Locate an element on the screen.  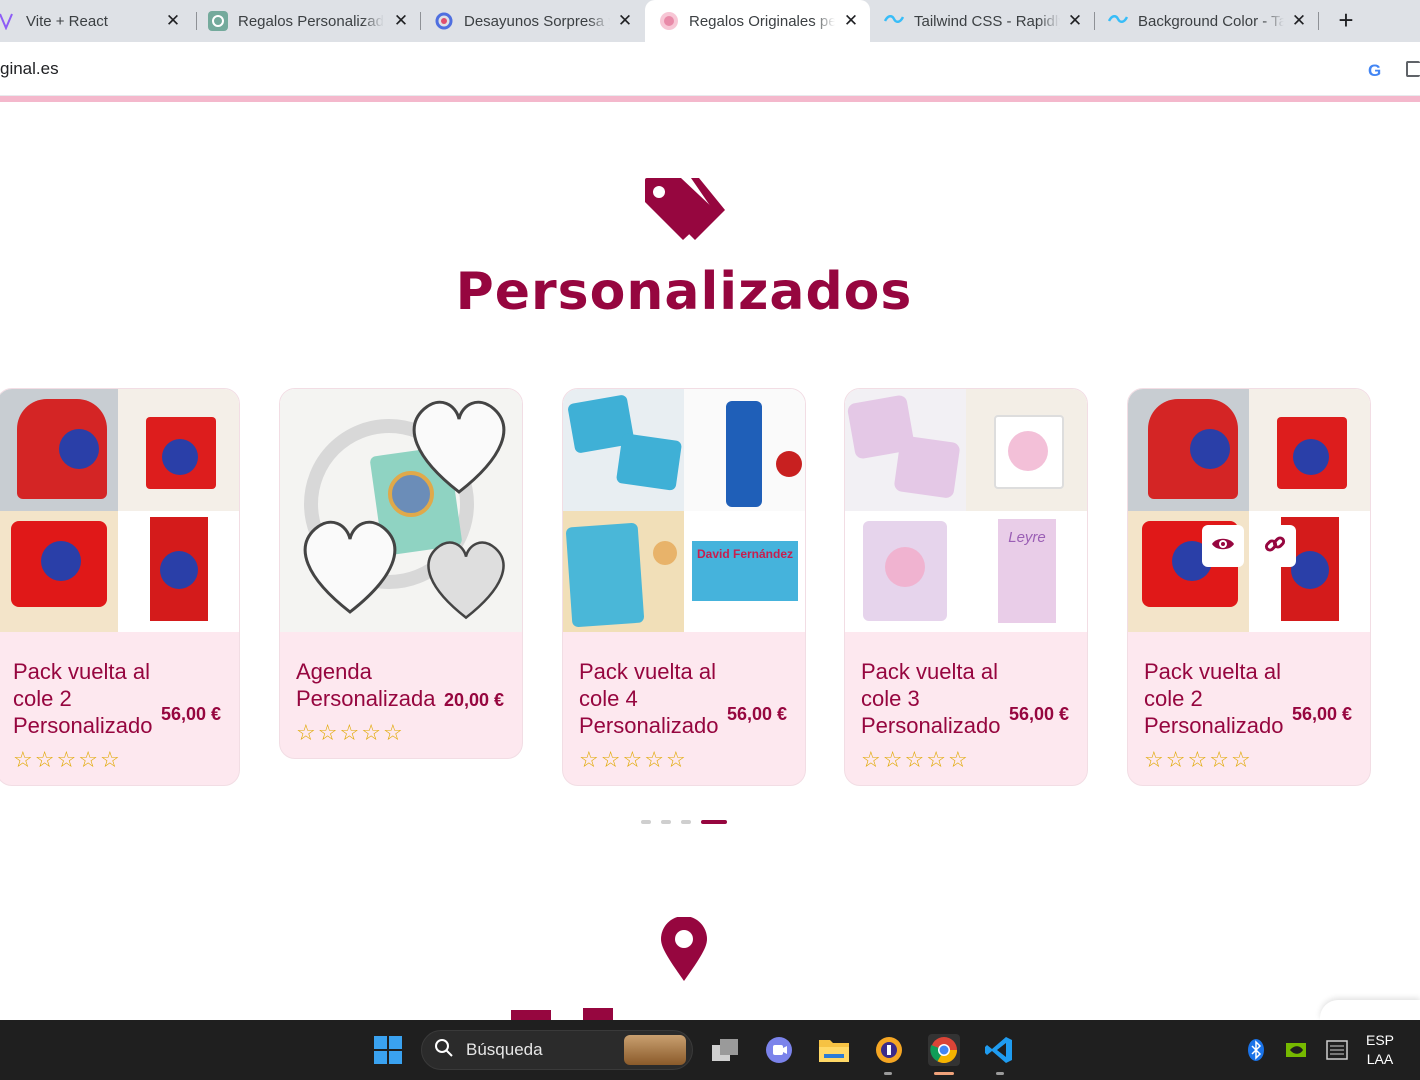
site-icon is located at coordinates (444, 21).